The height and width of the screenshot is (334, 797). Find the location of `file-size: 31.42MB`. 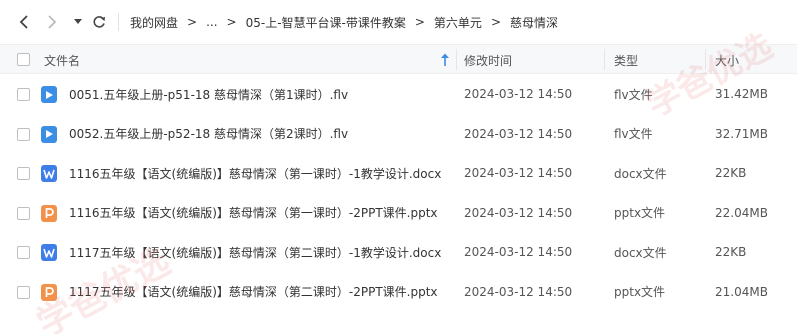

file-size: 31.42MB is located at coordinates (741, 94).